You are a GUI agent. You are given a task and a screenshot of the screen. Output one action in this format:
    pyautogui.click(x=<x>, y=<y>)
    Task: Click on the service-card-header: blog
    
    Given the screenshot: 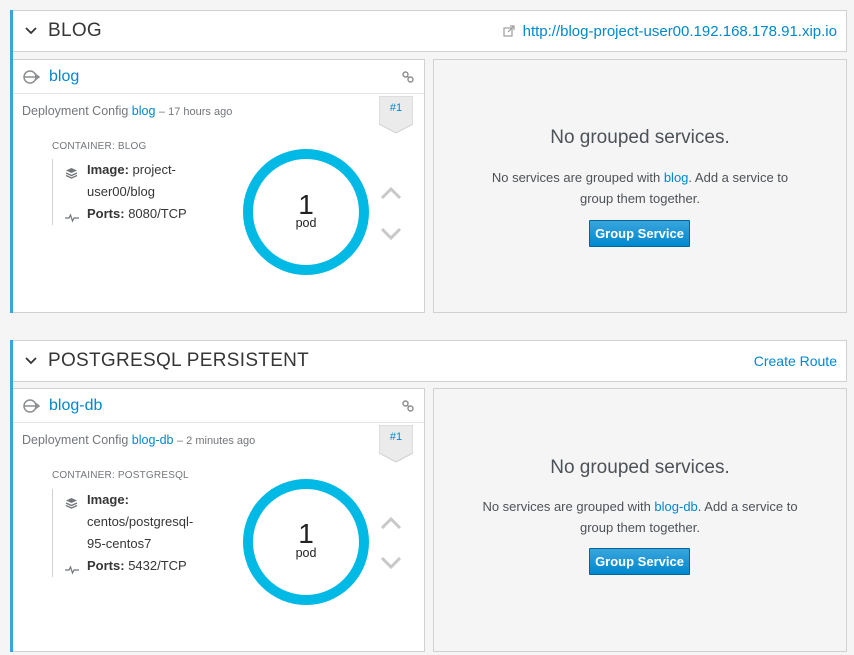 What is the action you would take?
    pyautogui.click(x=218, y=77)
    